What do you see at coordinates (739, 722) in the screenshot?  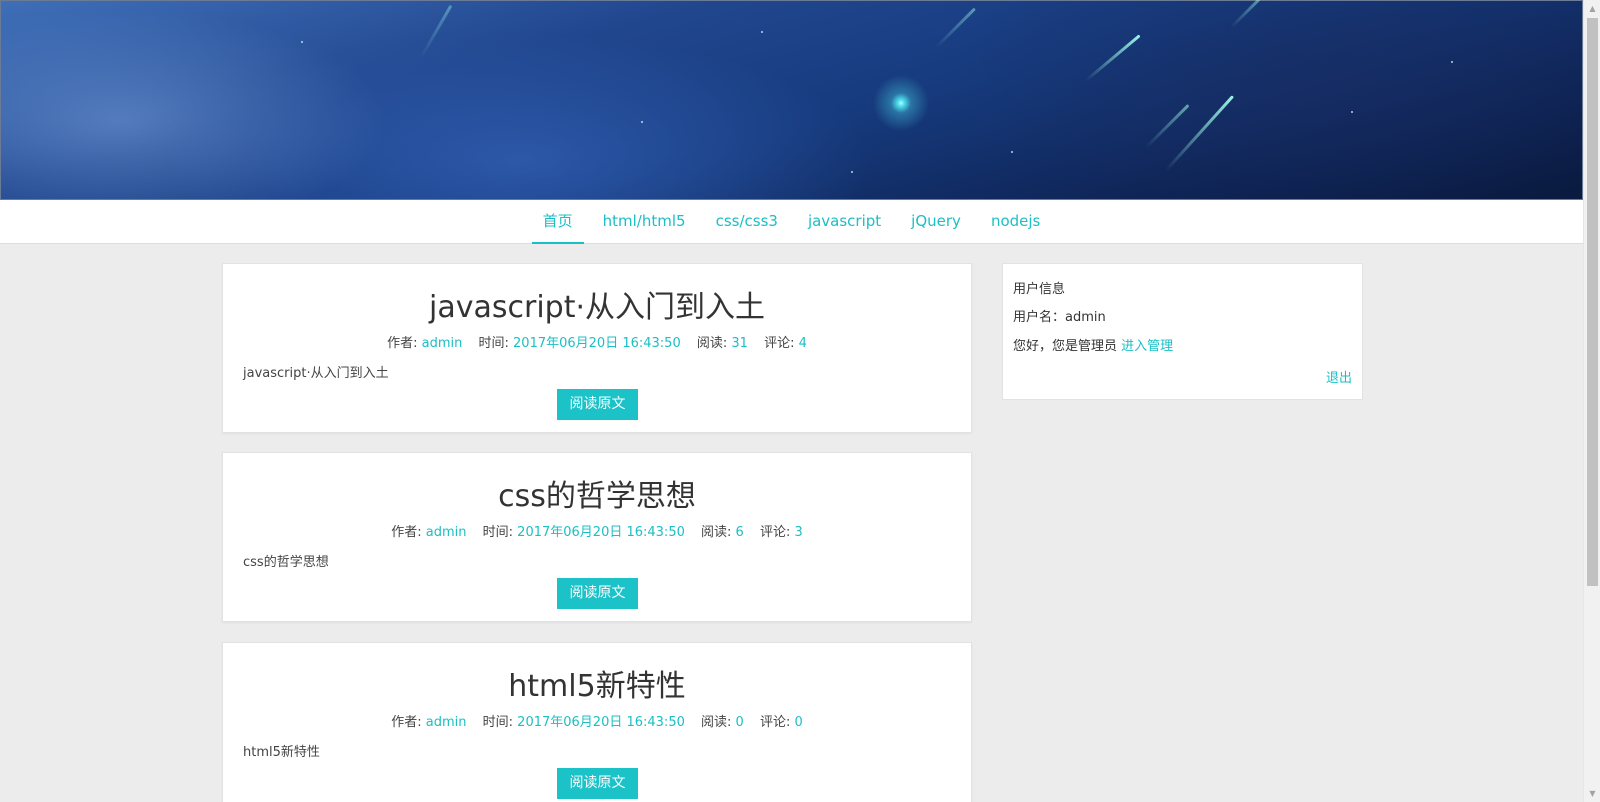 I see `reads-value: 0` at bounding box center [739, 722].